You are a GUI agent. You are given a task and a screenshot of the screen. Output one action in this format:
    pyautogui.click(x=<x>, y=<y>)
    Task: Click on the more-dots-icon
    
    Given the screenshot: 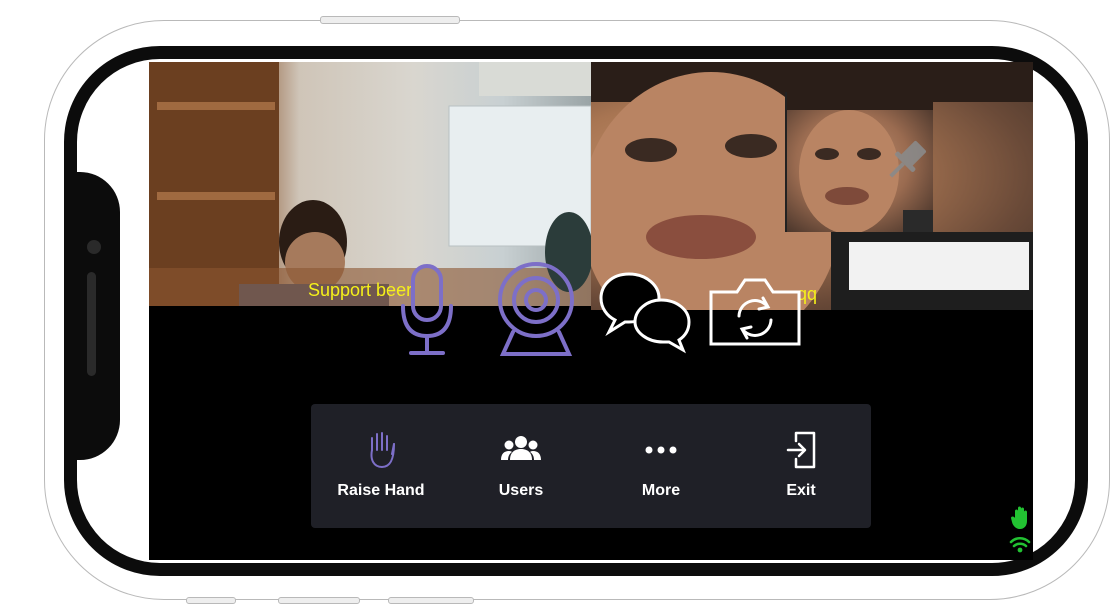 What is the action you would take?
    pyautogui.click(x=661, y=450)
    